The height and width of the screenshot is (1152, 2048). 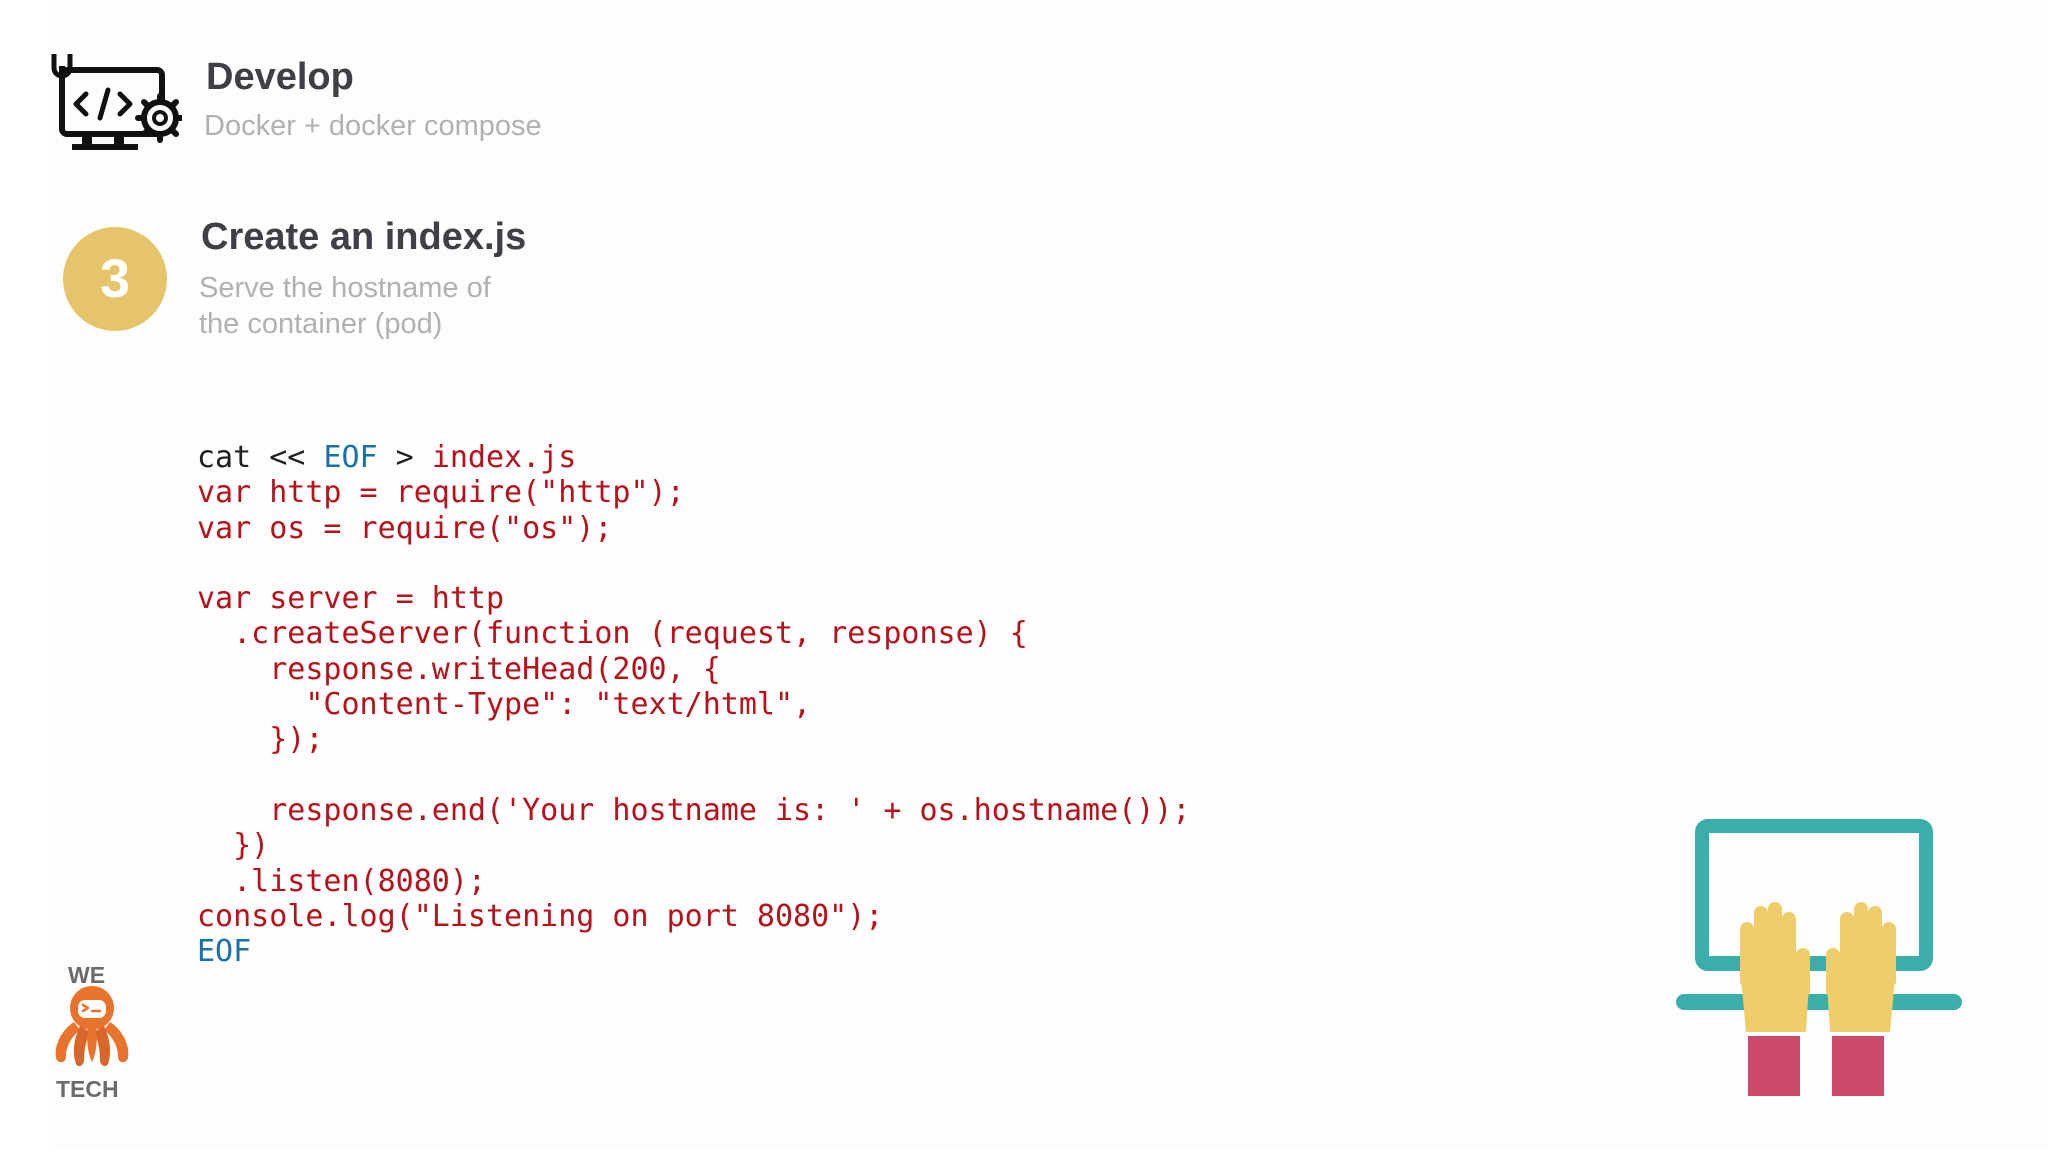 I want to click on code-token: var server = http, so click(x=351, y=599).